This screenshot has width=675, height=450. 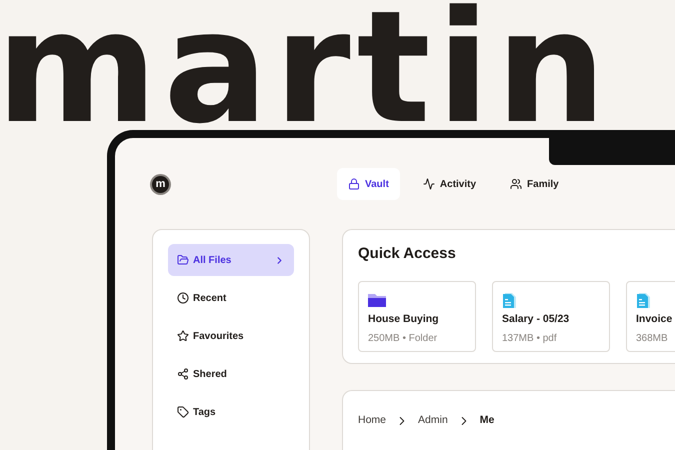 I want to click on file-meta: 250MB • Folder, so click(x=403, y=339).